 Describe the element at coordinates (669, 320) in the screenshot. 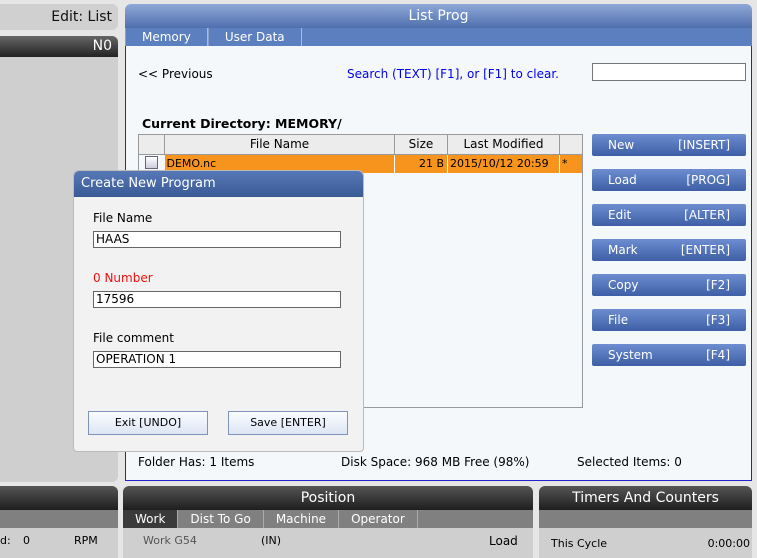

I see `file-button: File [F3]` at that location.